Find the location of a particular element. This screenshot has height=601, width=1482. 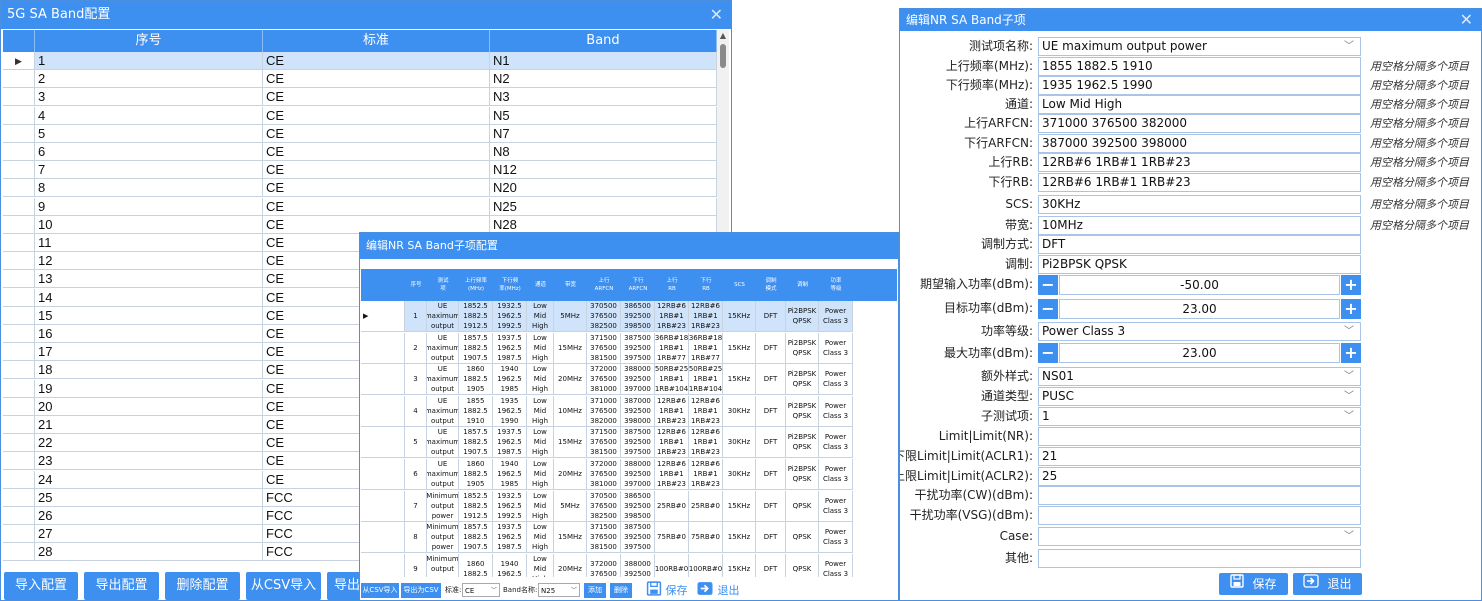

table-row: 6 CE N8 is located at coordinates (360, 152).